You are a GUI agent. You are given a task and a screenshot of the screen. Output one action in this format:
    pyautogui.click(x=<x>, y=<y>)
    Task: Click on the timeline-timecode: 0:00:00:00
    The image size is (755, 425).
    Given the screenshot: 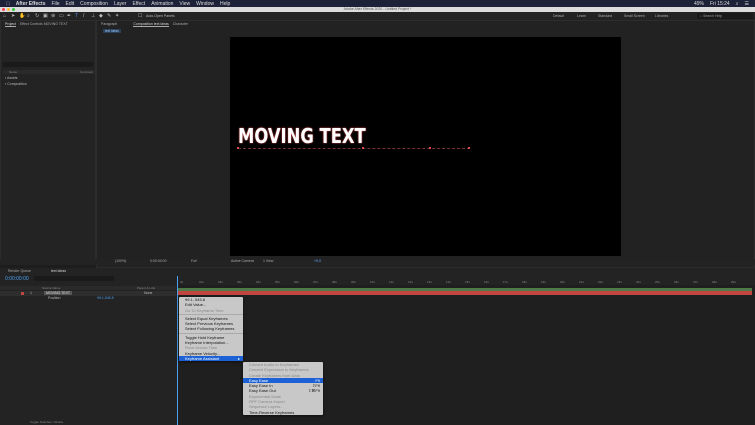 What is the action you would take?
    pyautogui.click(x=17, y=279)
    